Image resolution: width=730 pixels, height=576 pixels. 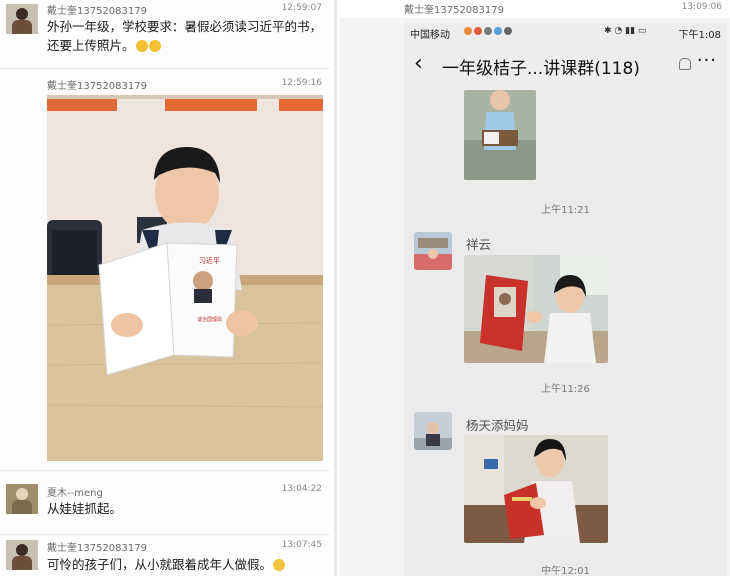 I want to click on post-text: 可怜的孩子们，从小就跟着成年人做假。, so click(x=184, y=564).